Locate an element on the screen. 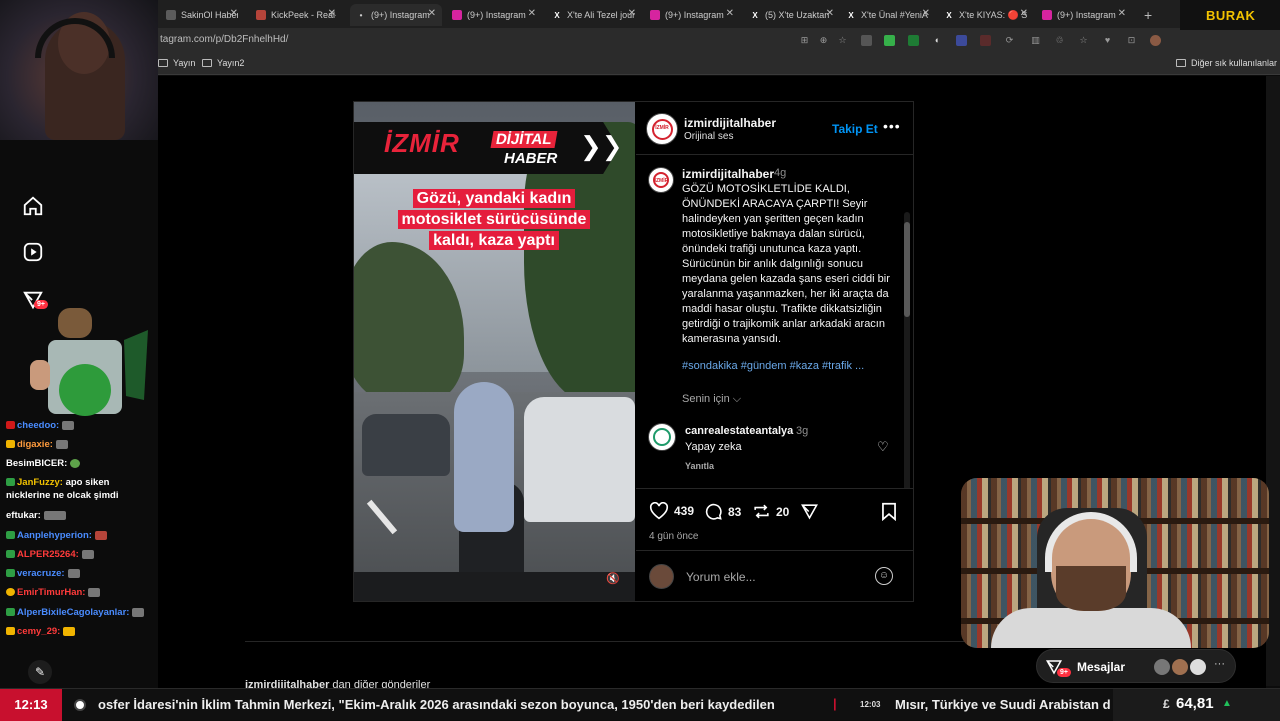  post-date: 4 gün önce is located at coordinates (674, 536).